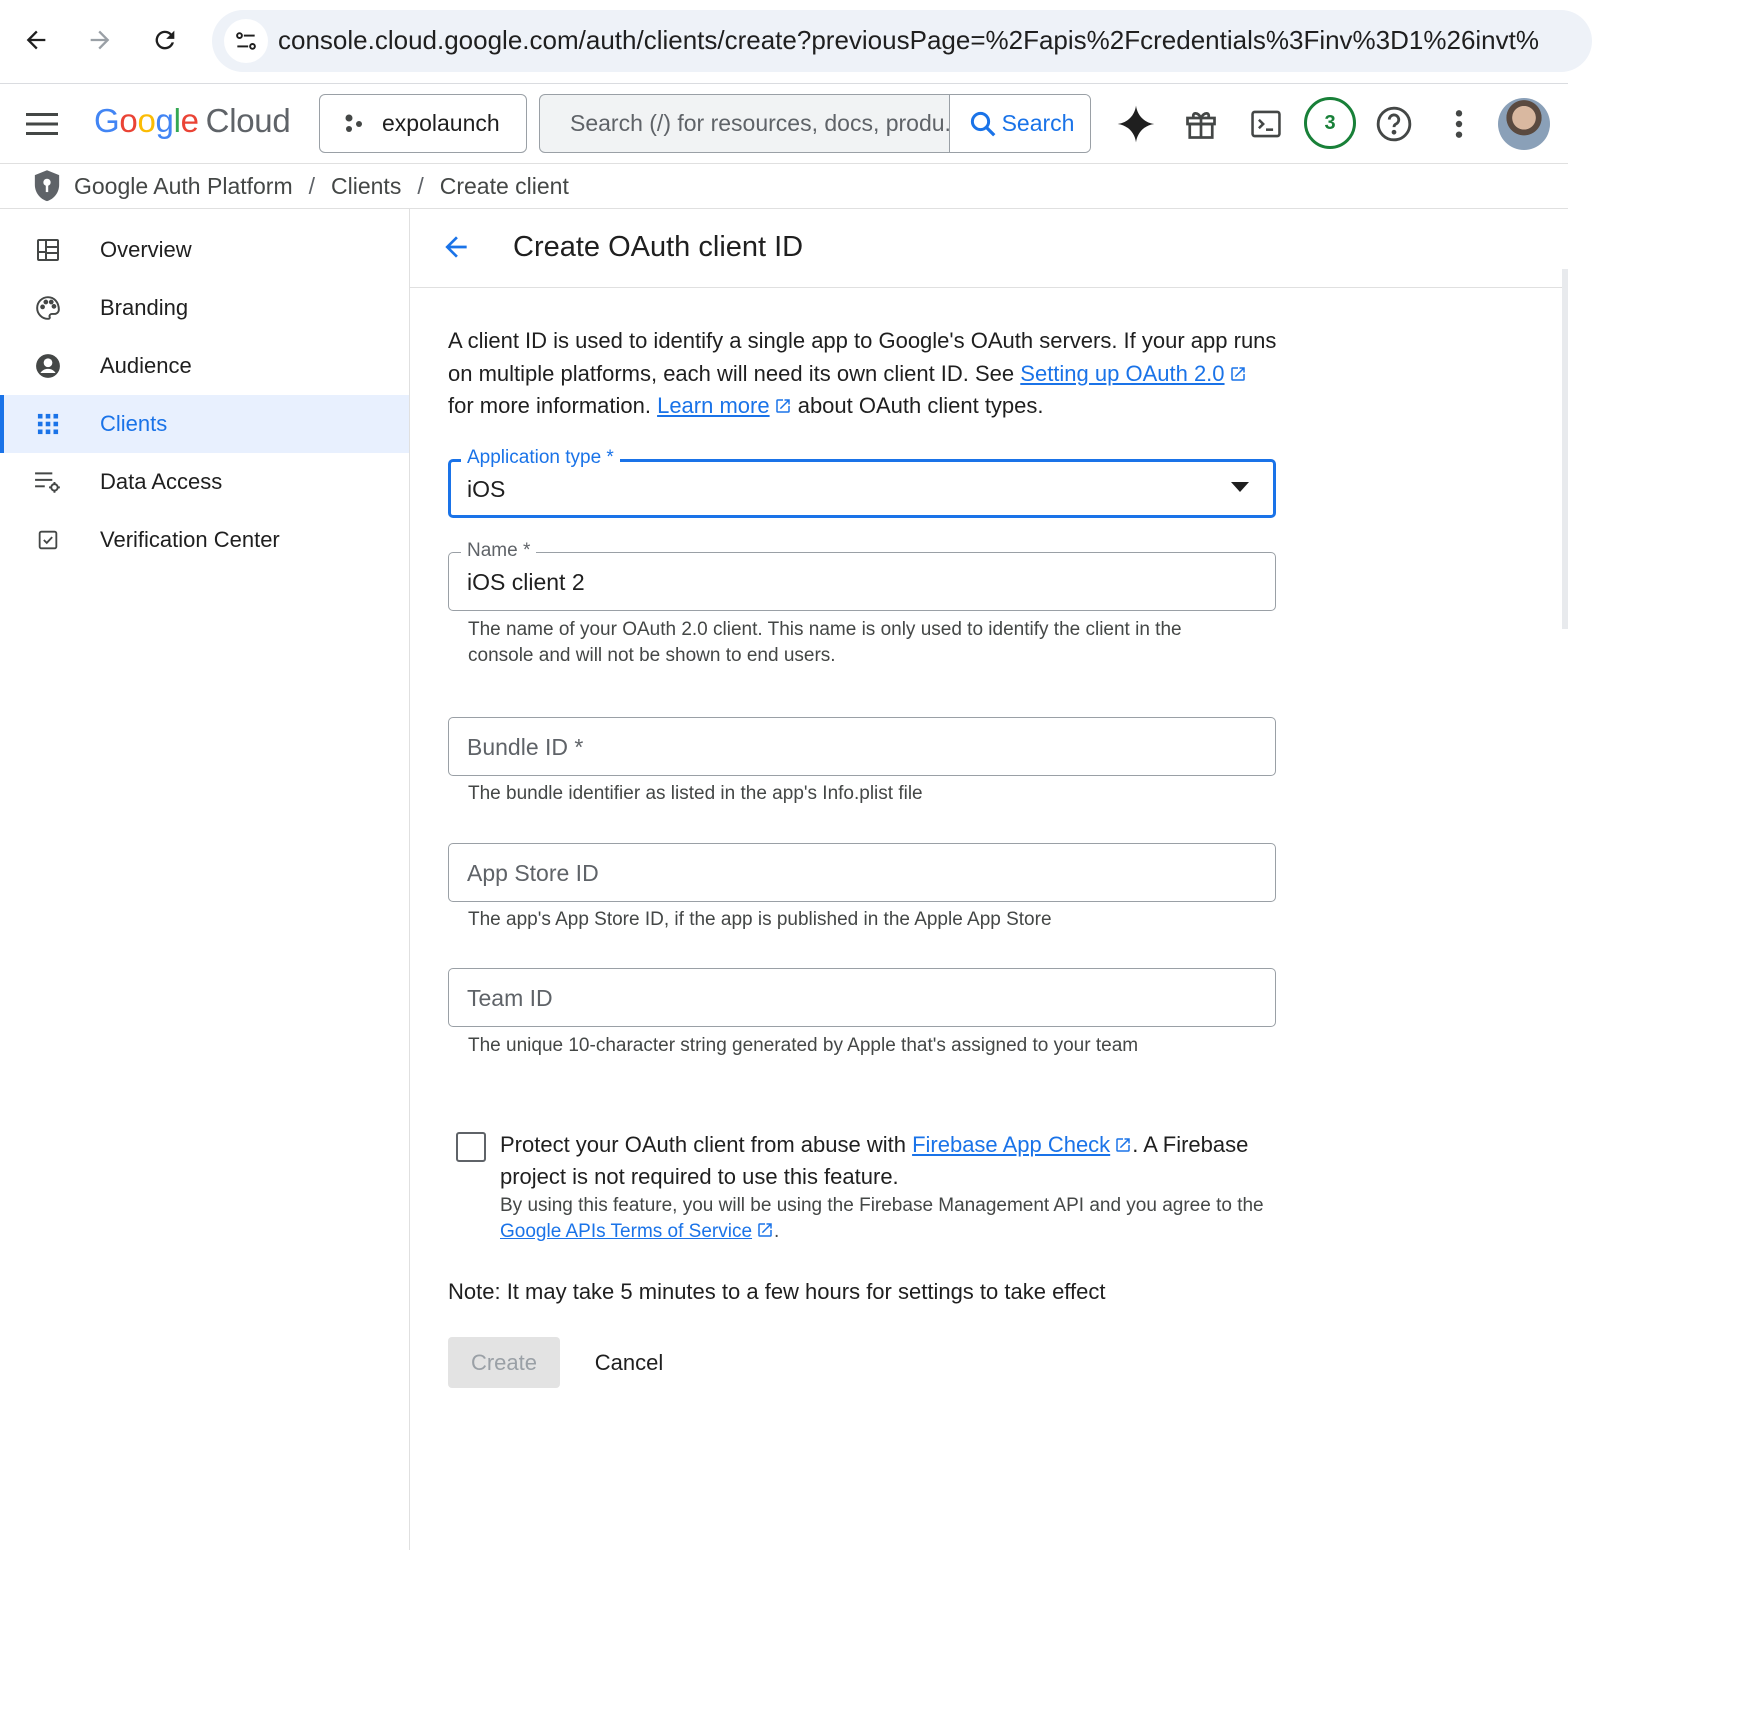  What do you see at coordinates (510, 998) in the screenshot?
I see `team-id-placeholder: Team ID` at bounding box center [510, 998].